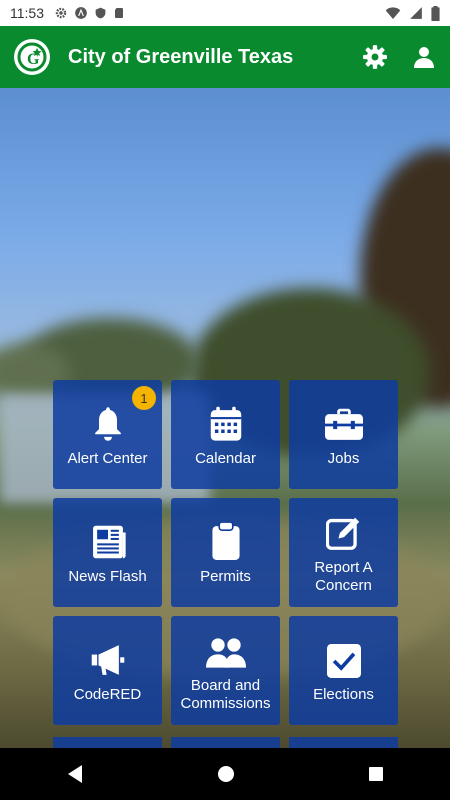 This screenshot has width=450, height=800. I want to click on account-person-icon, so click(424, 57).